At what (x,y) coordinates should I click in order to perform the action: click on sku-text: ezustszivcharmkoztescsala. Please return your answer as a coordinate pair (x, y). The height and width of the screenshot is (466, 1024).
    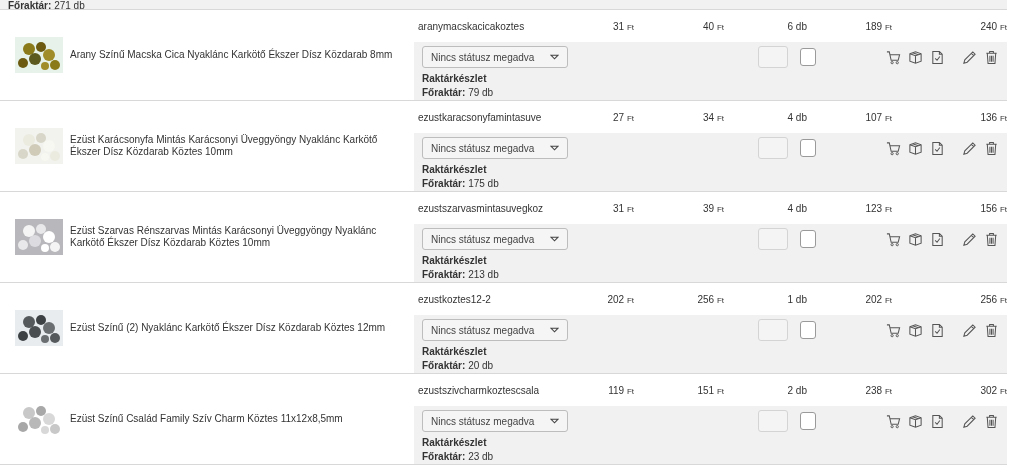
    Looking at the image, I should click on (479, 390).